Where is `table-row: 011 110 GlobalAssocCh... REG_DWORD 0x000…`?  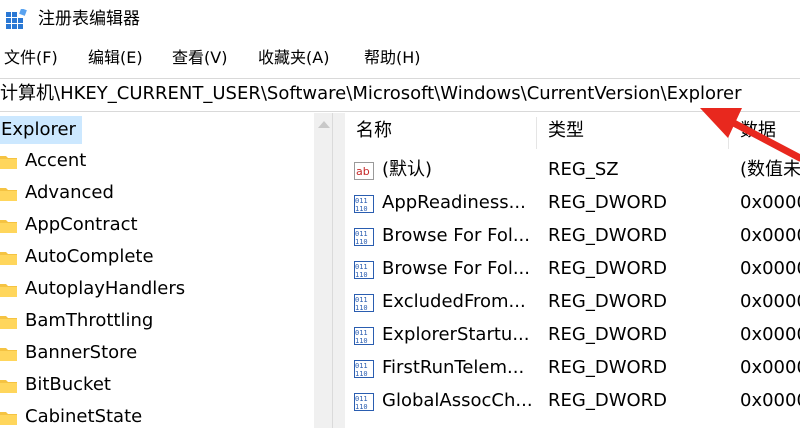 table-row: 011 110 GlobalAssocCh... REG_DWORD 0x000… is located at coordinates (572, 401).